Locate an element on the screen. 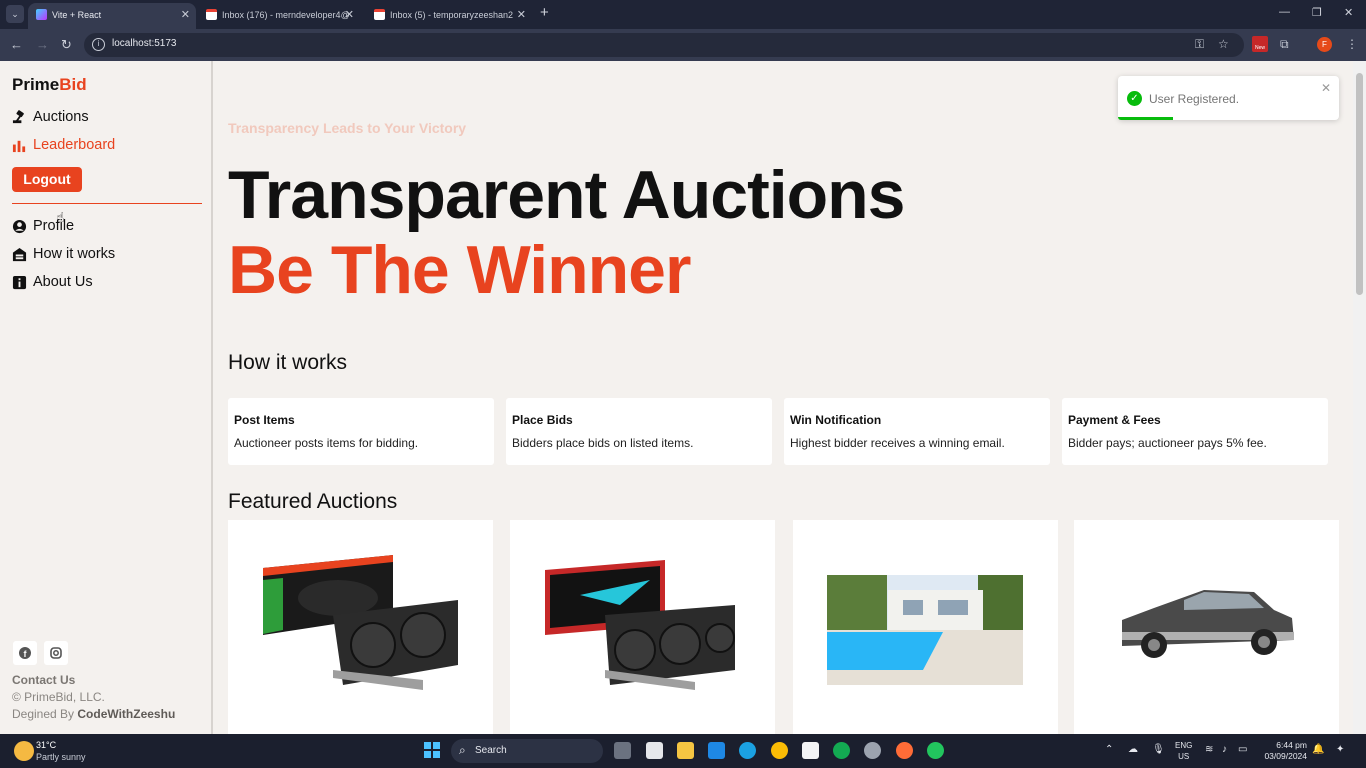 This screenshot has height=768, width=1366. bookmark-star-icon: ☆ is located at coordinates (1223, 44).